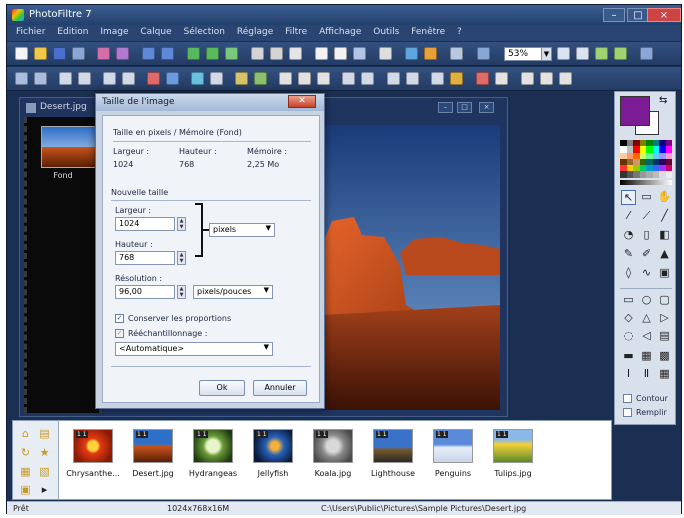  Describe the element at coordinates (44, 434) in the screenshot. I see `folder-tree-icon: ▤` at that location.